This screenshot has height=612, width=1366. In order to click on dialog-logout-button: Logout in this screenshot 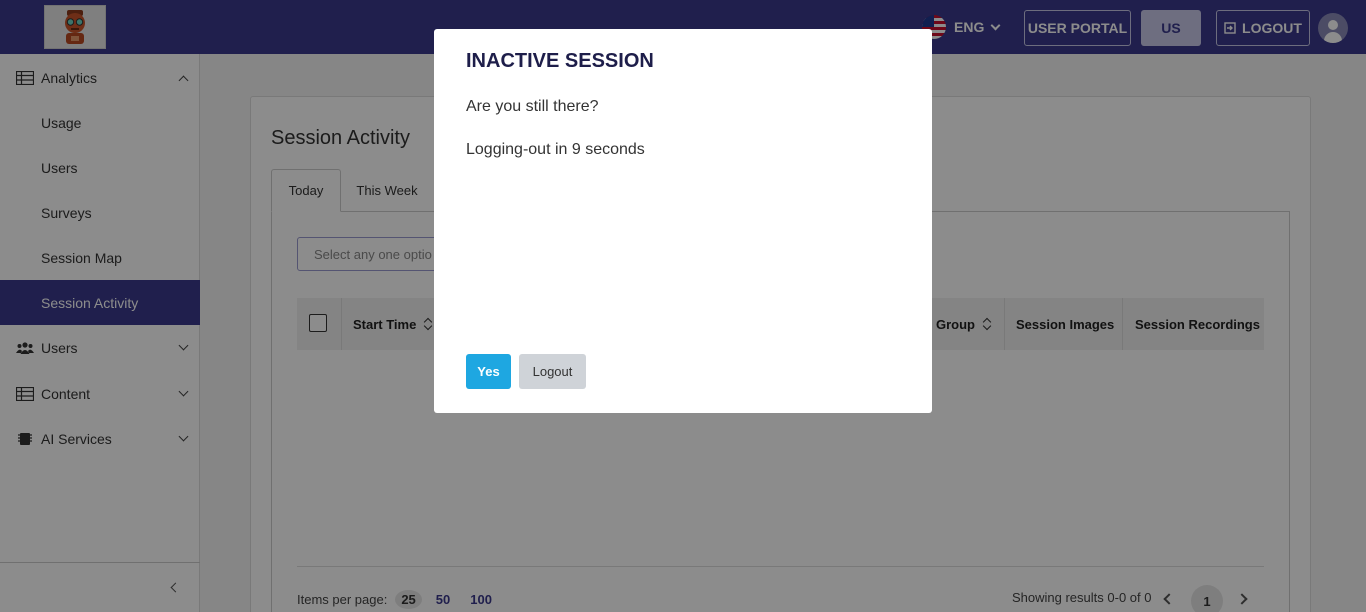, I will do `click(552, 371)`.